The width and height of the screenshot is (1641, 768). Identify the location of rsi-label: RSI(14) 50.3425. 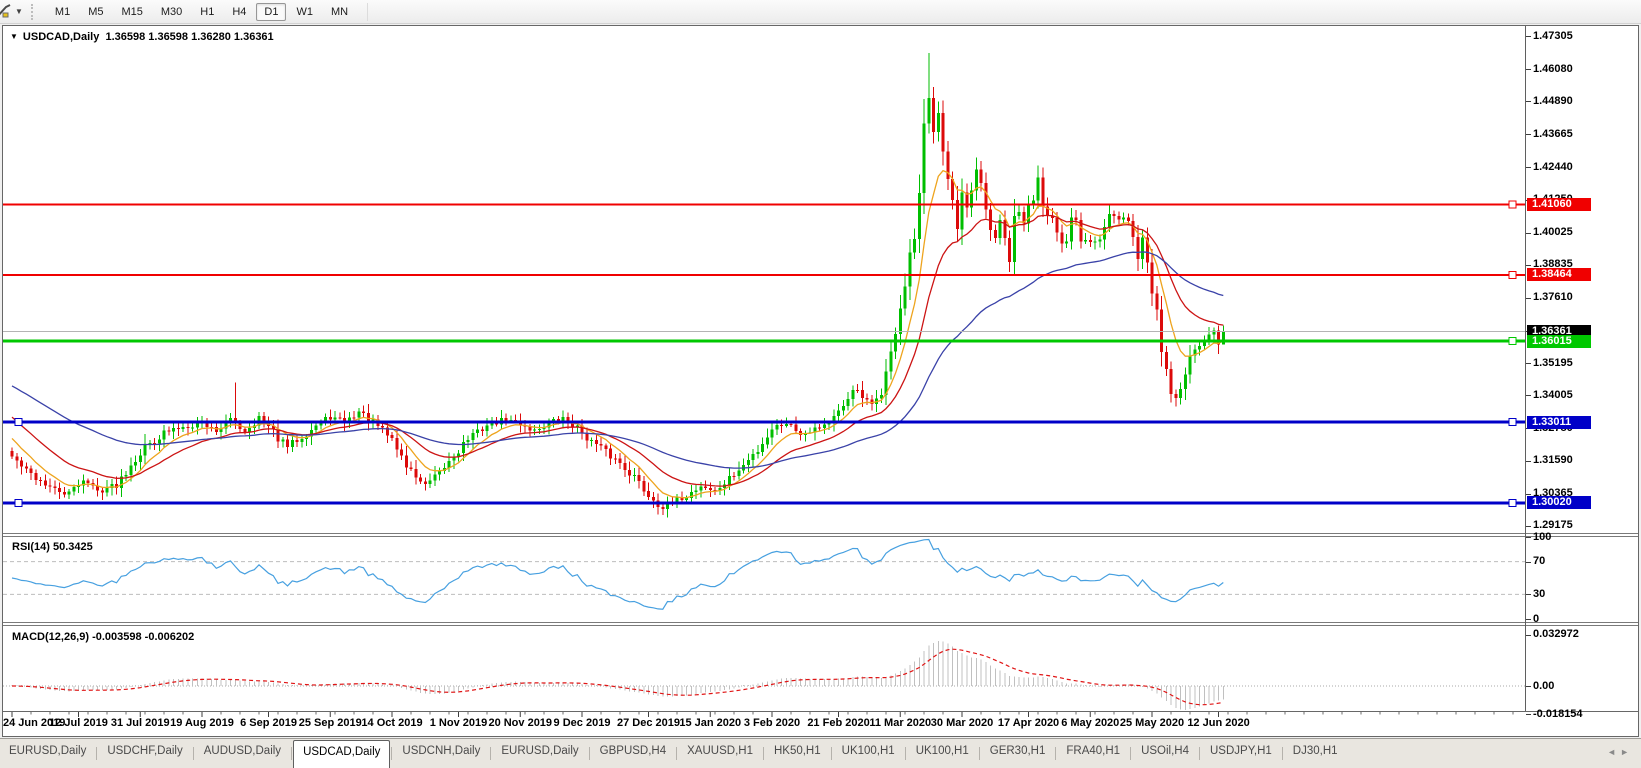
(52, 547).